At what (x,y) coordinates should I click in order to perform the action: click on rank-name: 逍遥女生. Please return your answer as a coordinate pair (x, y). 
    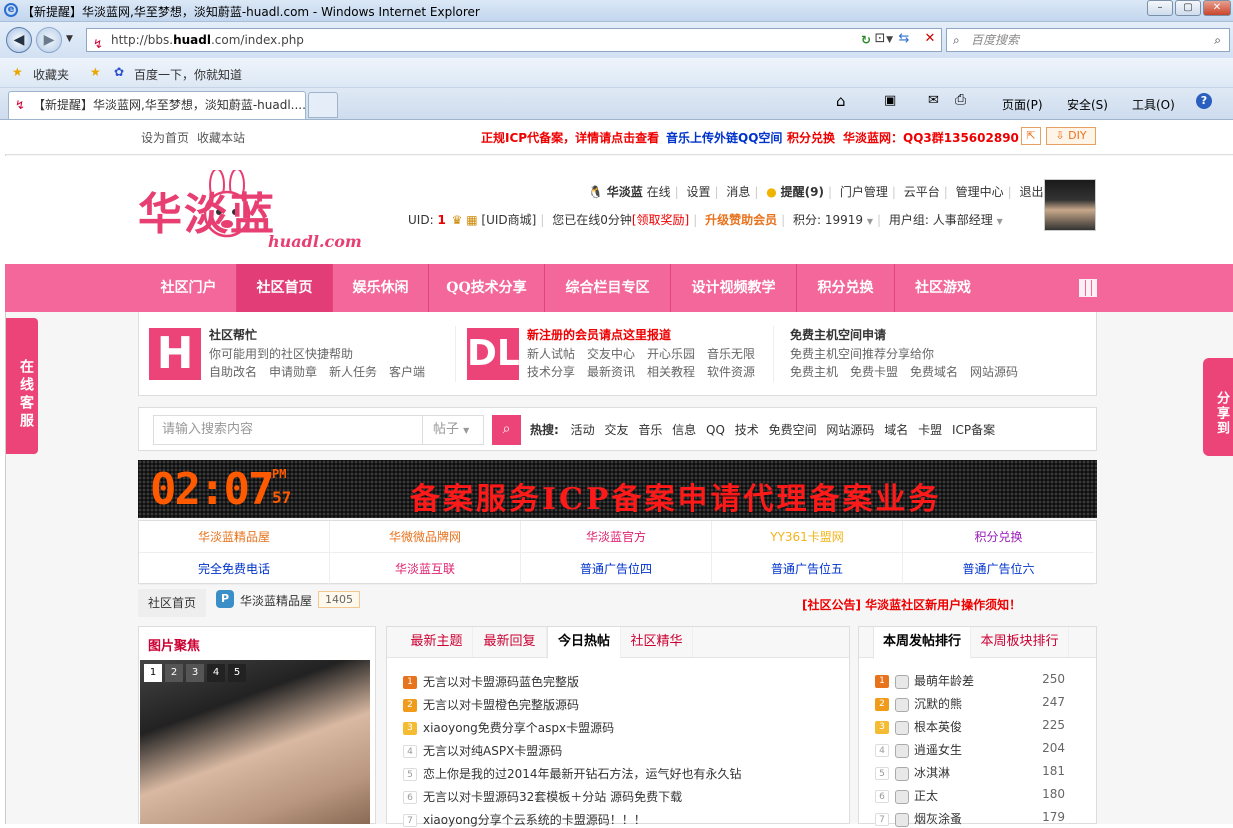
    Looking at the image, I should click on (938, 750).